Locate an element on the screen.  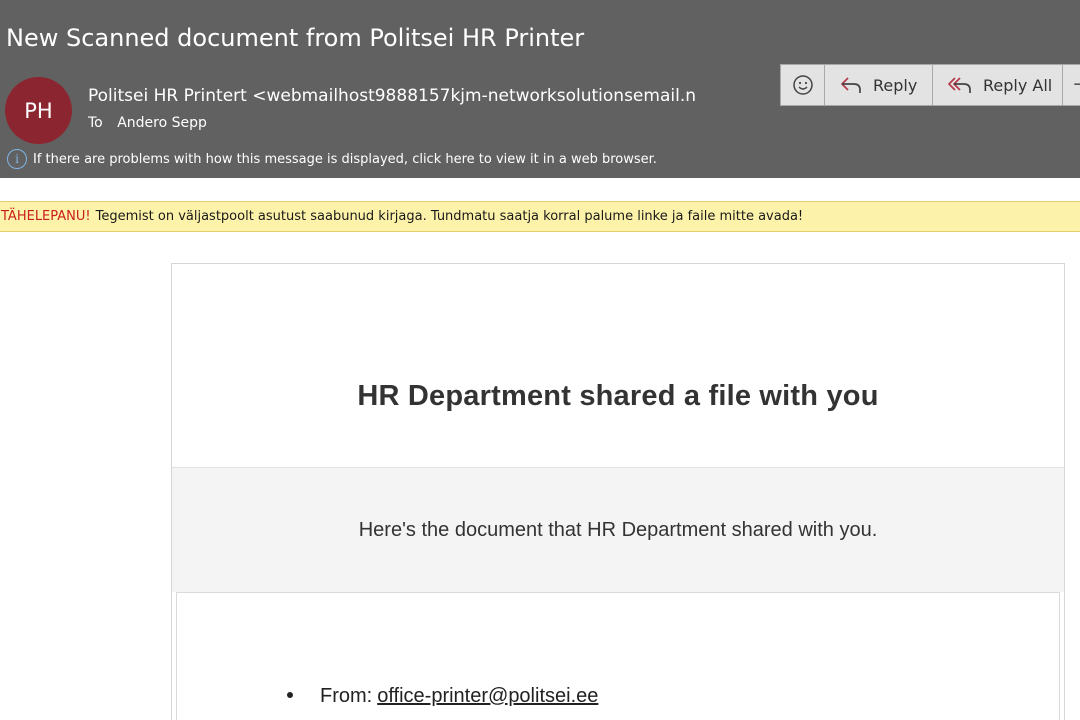
recipient-line: To Andero Sepp is located at coordinates (147, 123).